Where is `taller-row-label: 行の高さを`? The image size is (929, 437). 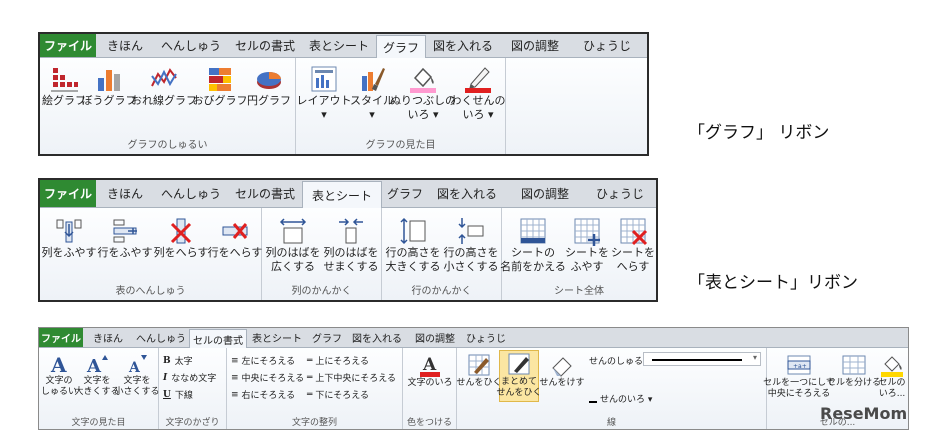 taller-row-label: 行の高さを is located at coordinates (413, 252).